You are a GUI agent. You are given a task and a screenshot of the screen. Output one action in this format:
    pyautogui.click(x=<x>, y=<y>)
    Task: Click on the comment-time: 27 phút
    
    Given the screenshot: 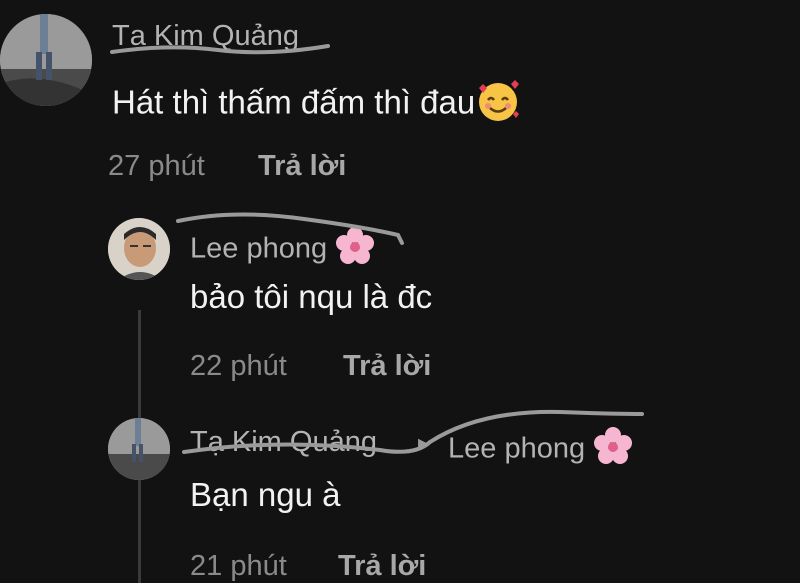 What is the action you would take?
    pyautogui.click(x=156, y=166)
    